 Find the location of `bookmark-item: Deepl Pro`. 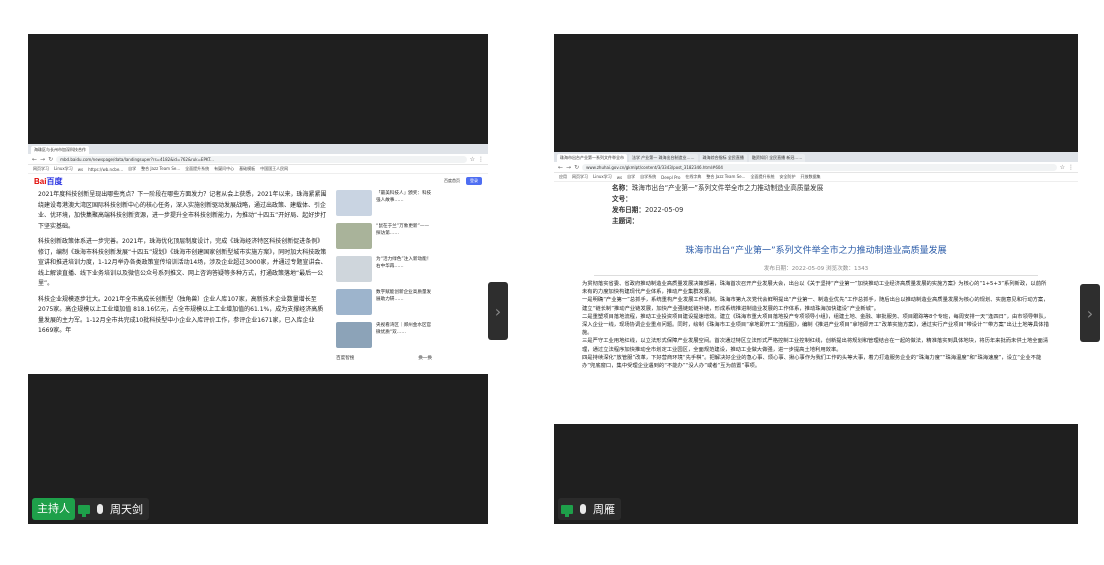

bookmark-item: Deepl Pro is located at coordinates (670, 177).